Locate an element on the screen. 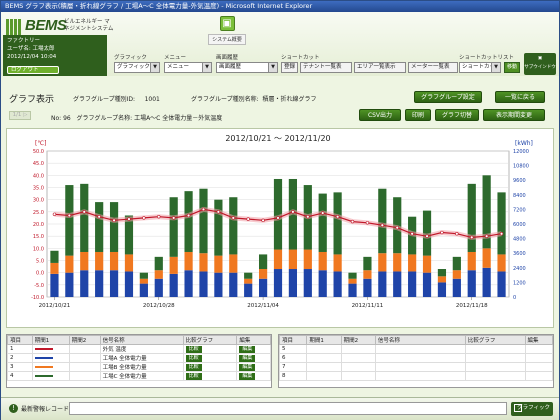 The image size is (560, 420). period-1-cell is located at coordinates (324, 376).